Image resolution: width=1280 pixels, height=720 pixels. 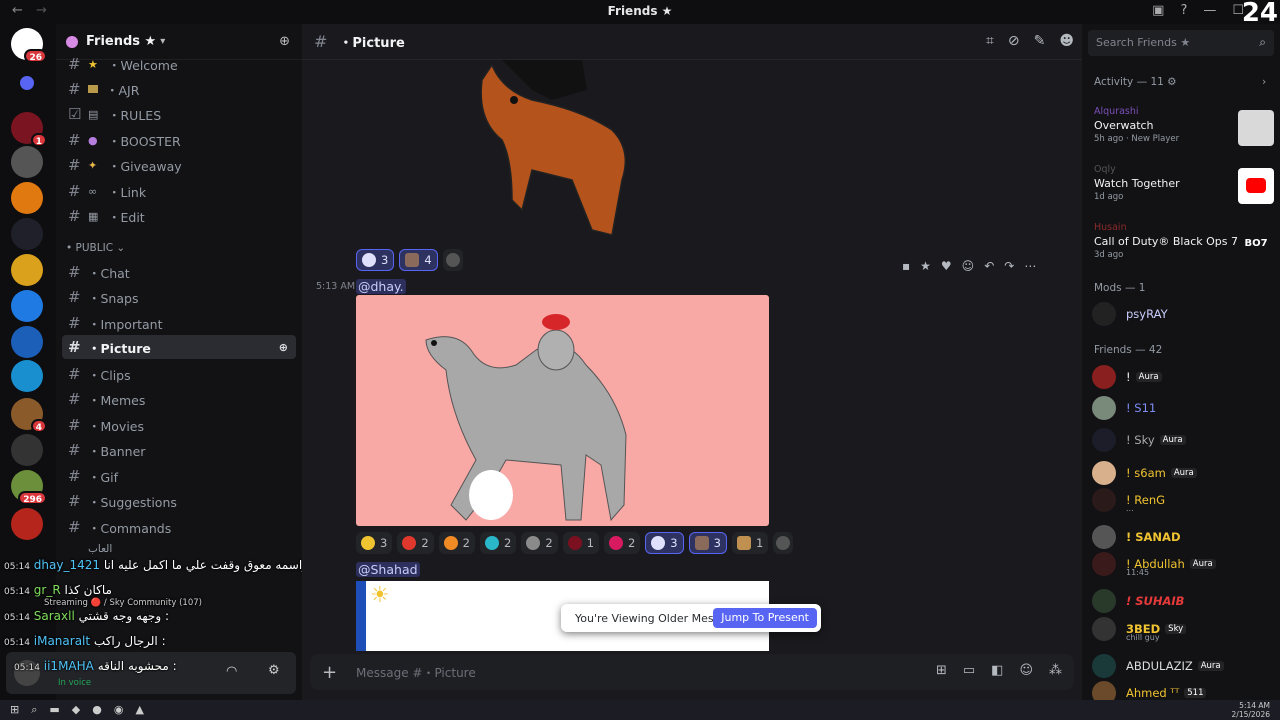 What do you see at coordinates (1251, 710) in the screenshot?
I see `taskbar-clock: 5:14 AM 2/15/2026` at bounding box center [1251, 710].